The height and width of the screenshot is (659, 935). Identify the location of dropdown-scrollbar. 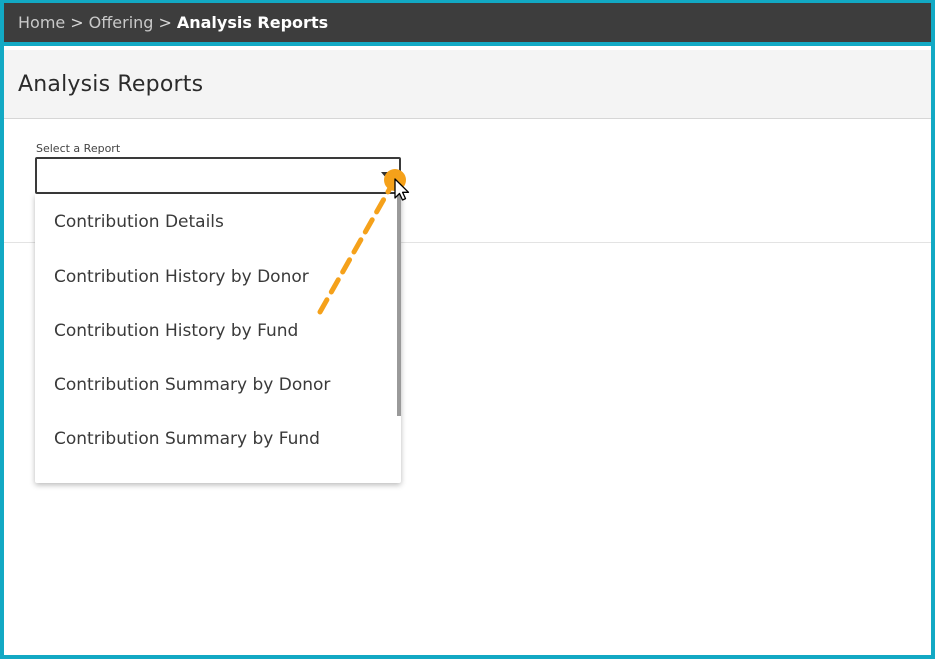
(399, 305).